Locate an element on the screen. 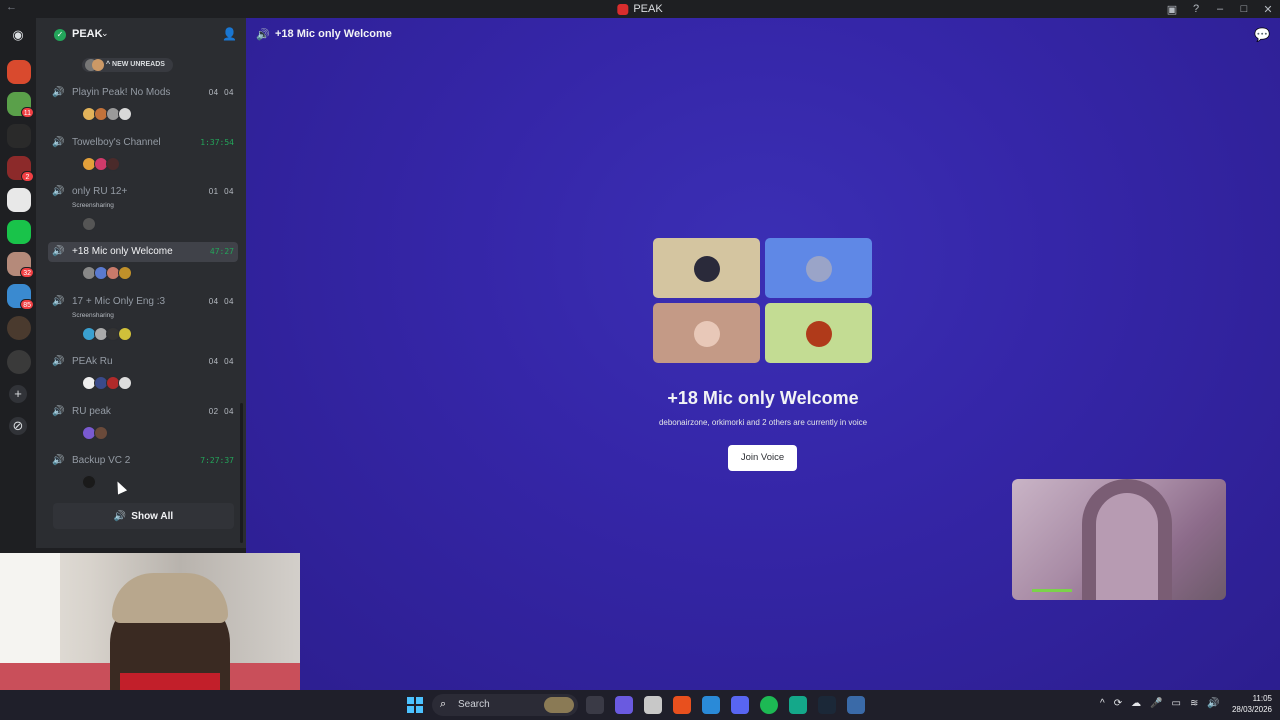 This screenshot has width=1280, height=720. start-button is located at coordinates (415, 705).